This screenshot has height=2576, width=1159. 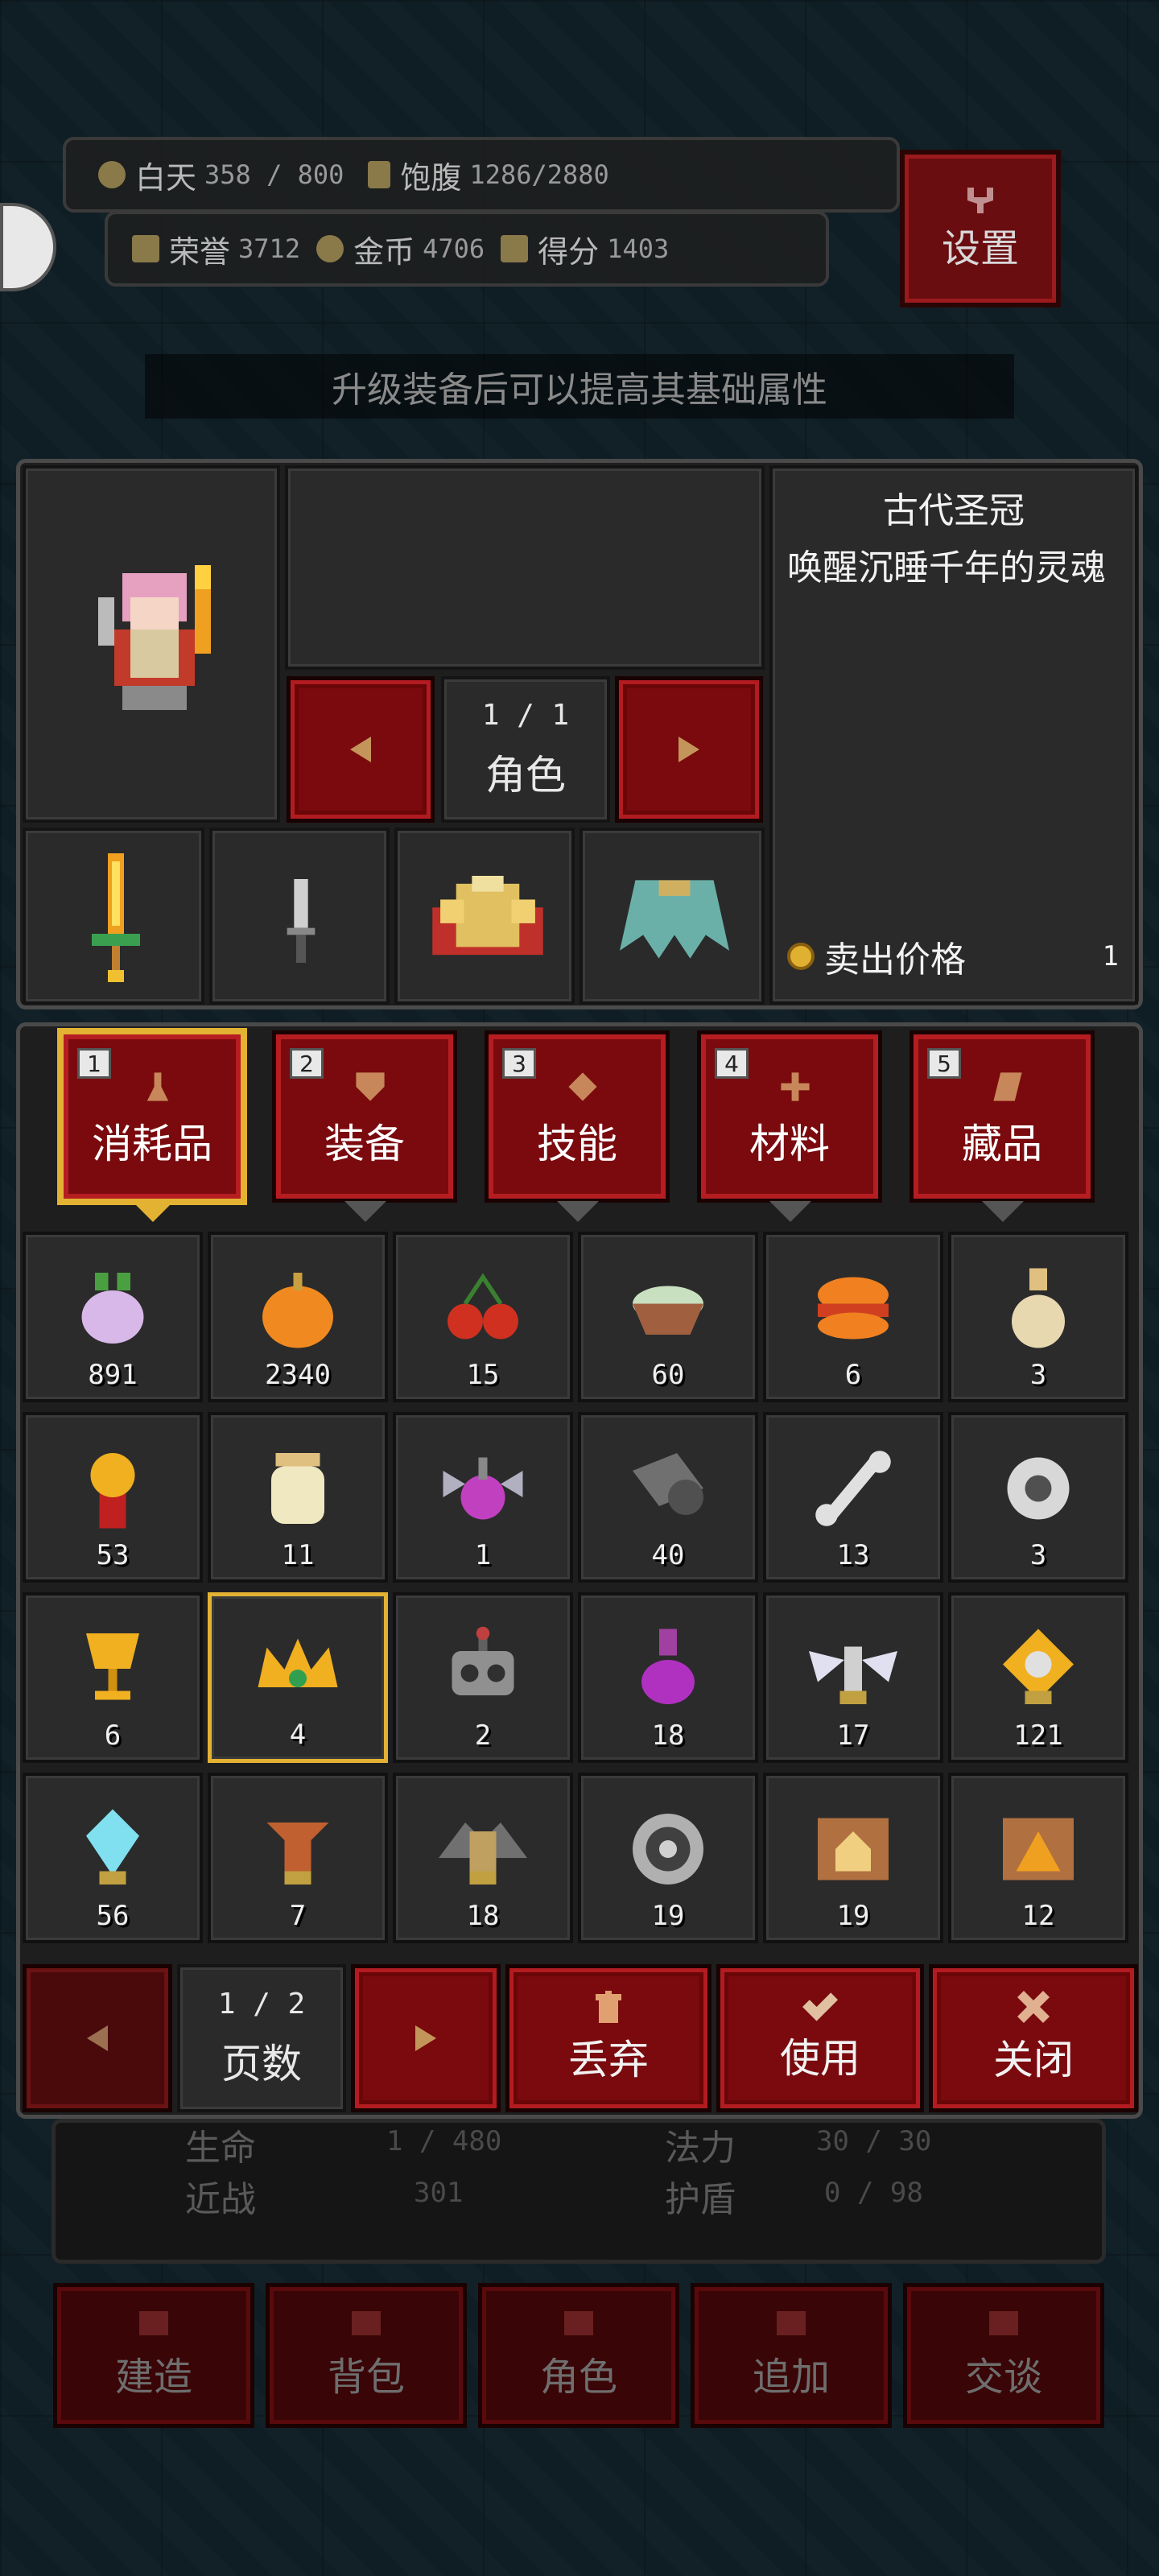 What do you see at coordinates (578, 2355) in the screenshot?
I see `nav-character-button: 角色` at bounding box center [578, 2355].